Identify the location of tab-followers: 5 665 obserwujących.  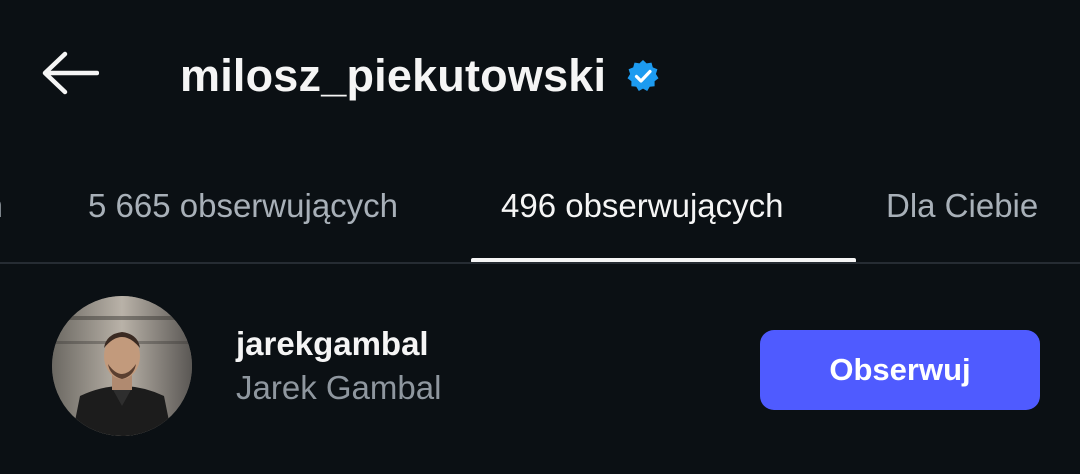
(243, 206).